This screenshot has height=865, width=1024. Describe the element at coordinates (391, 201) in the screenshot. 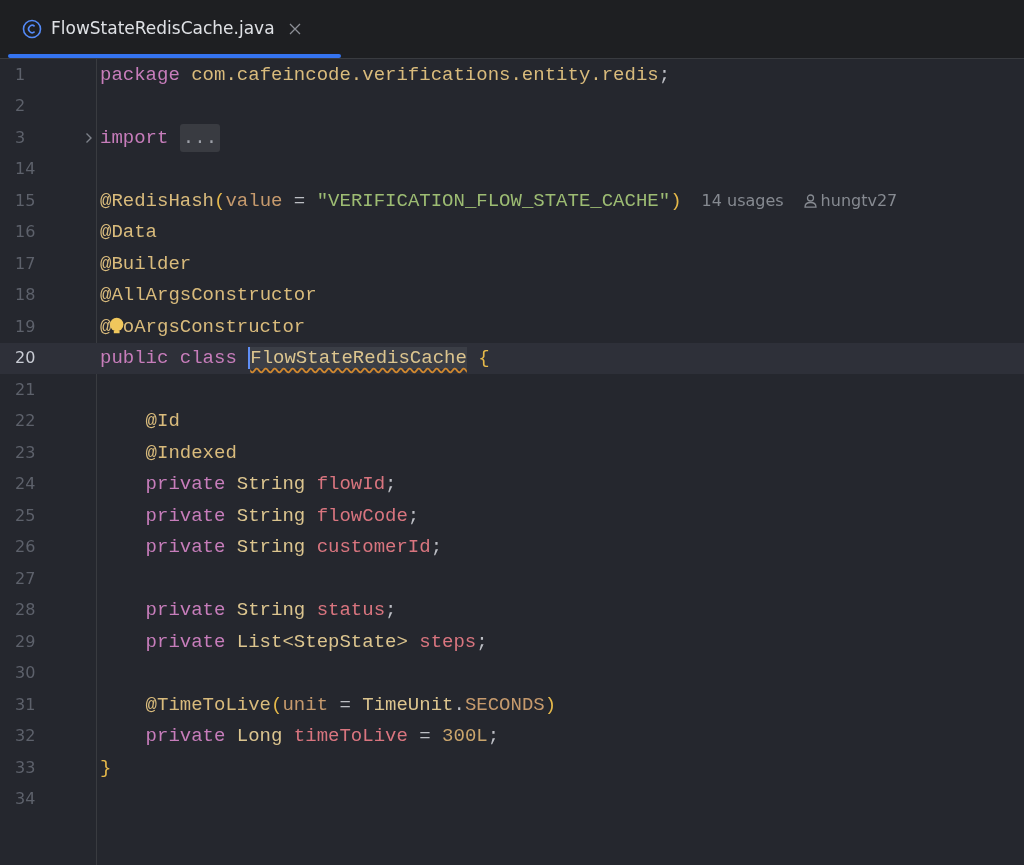

I see `code-line: @RedisHash(value = "VERIFICATION_FLOW_STATE_CACHE")` at that location.